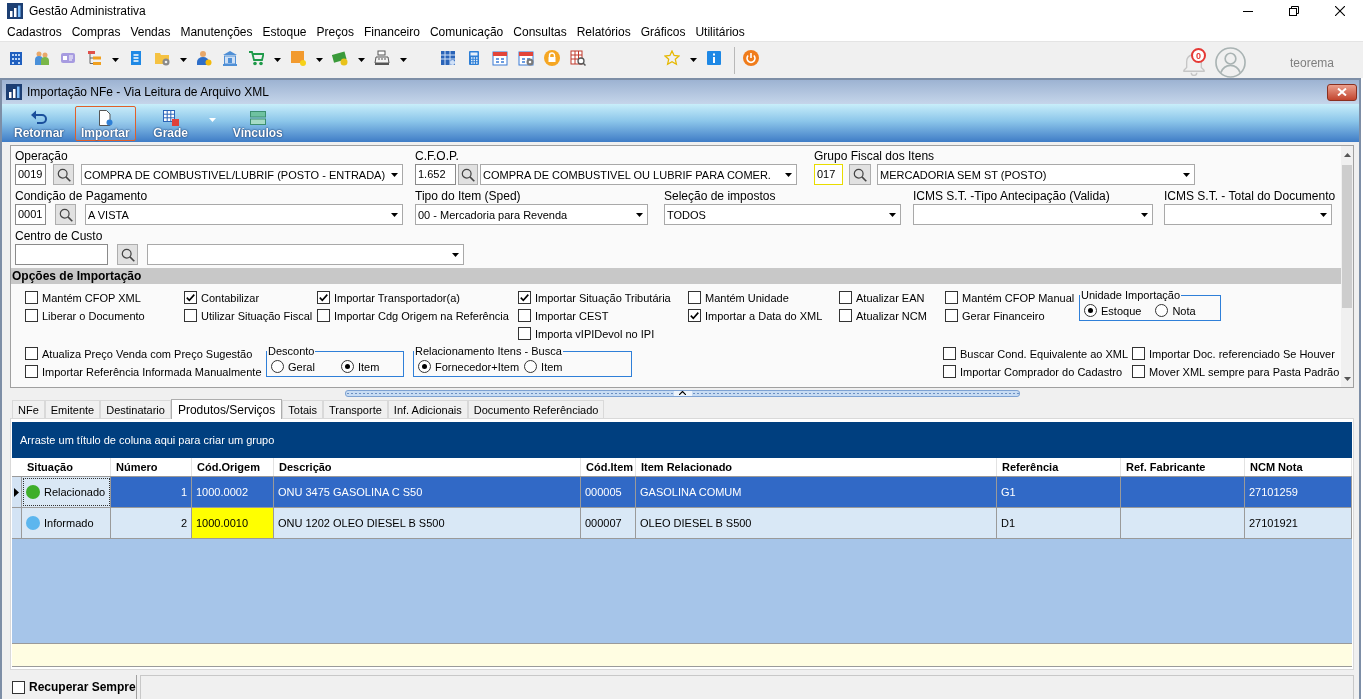 This screenshot has height=699, width=1363. I want to click on menu-item: Compras, so click(96, 31).